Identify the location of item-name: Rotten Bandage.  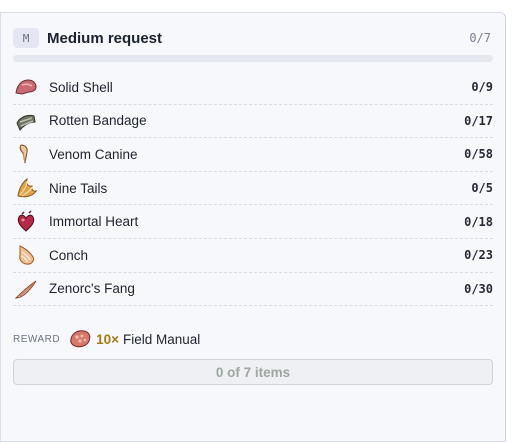
(98, 121).